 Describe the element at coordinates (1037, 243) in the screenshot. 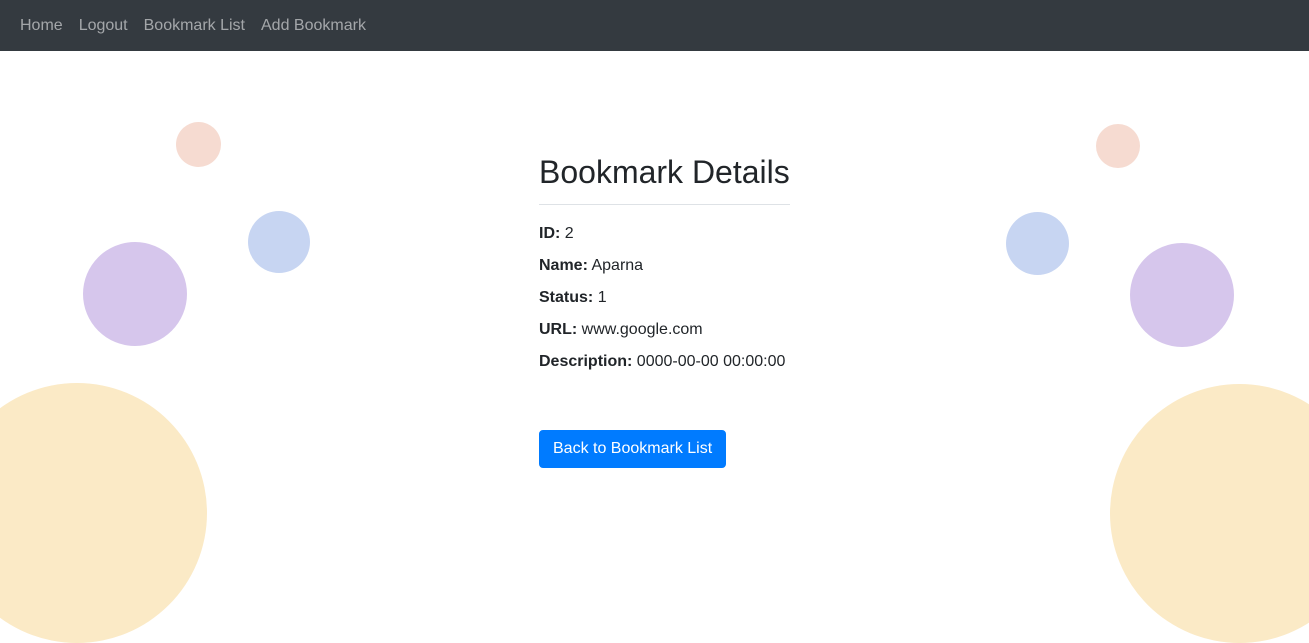

I see `decorative-circle-blue-right` at that location.